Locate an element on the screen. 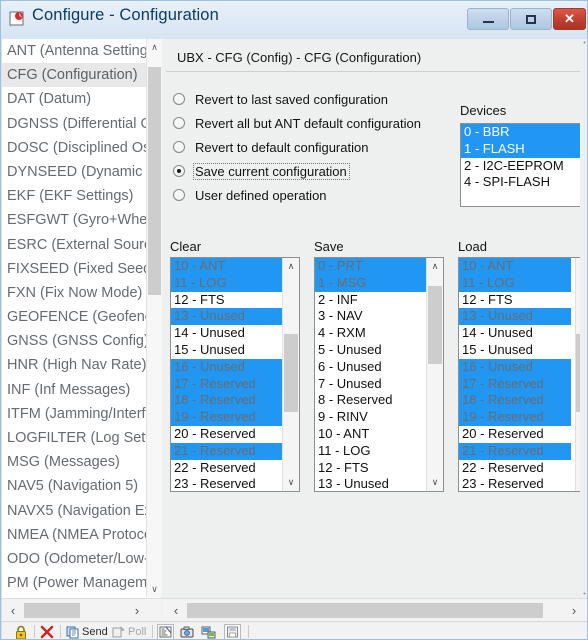 This screenshot has width=588, height=640. sidebar-item-inf: INF (Inf Messages) is located at coordinates (74, 390).